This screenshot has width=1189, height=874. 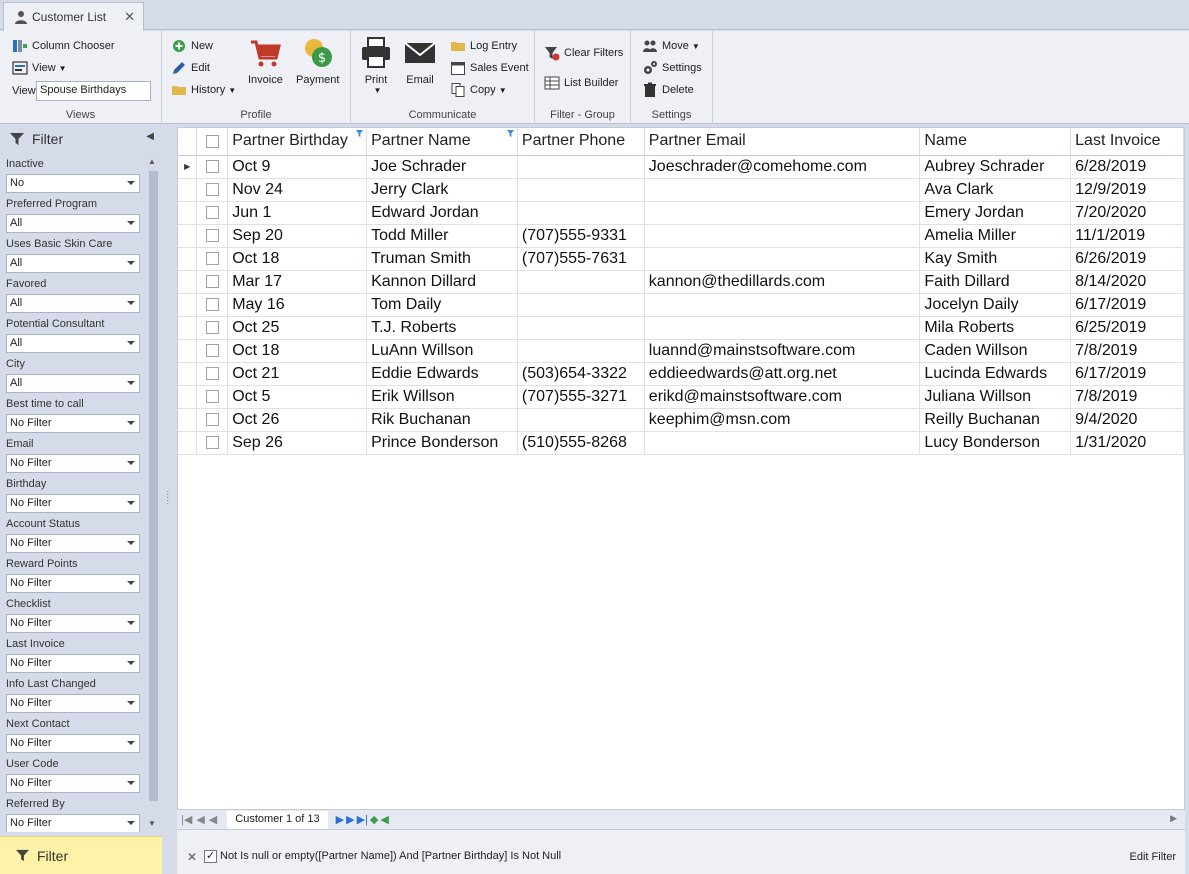 I want to click on filter-enabled-checkbox: ✓, so click(x=210, y=856).